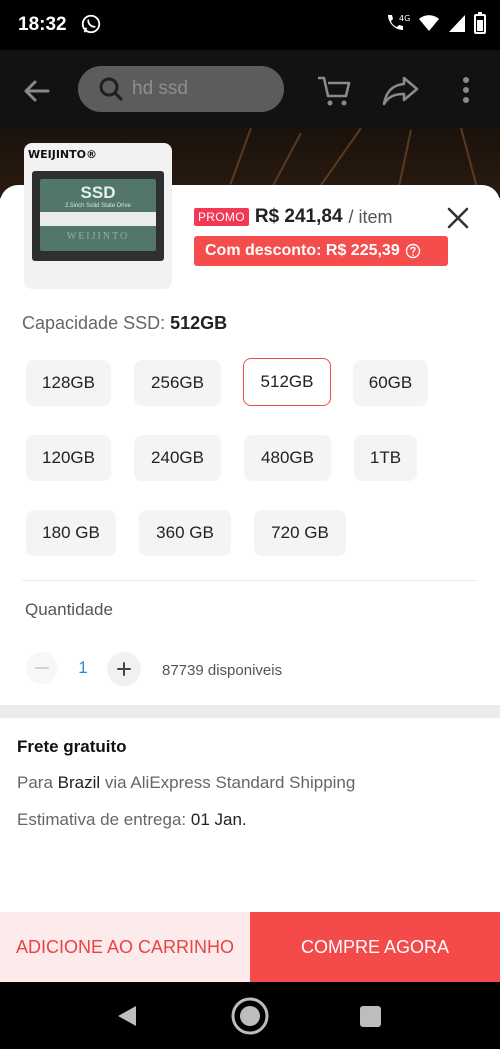  I want to click on status-time: 18:32, so click(42, 24).